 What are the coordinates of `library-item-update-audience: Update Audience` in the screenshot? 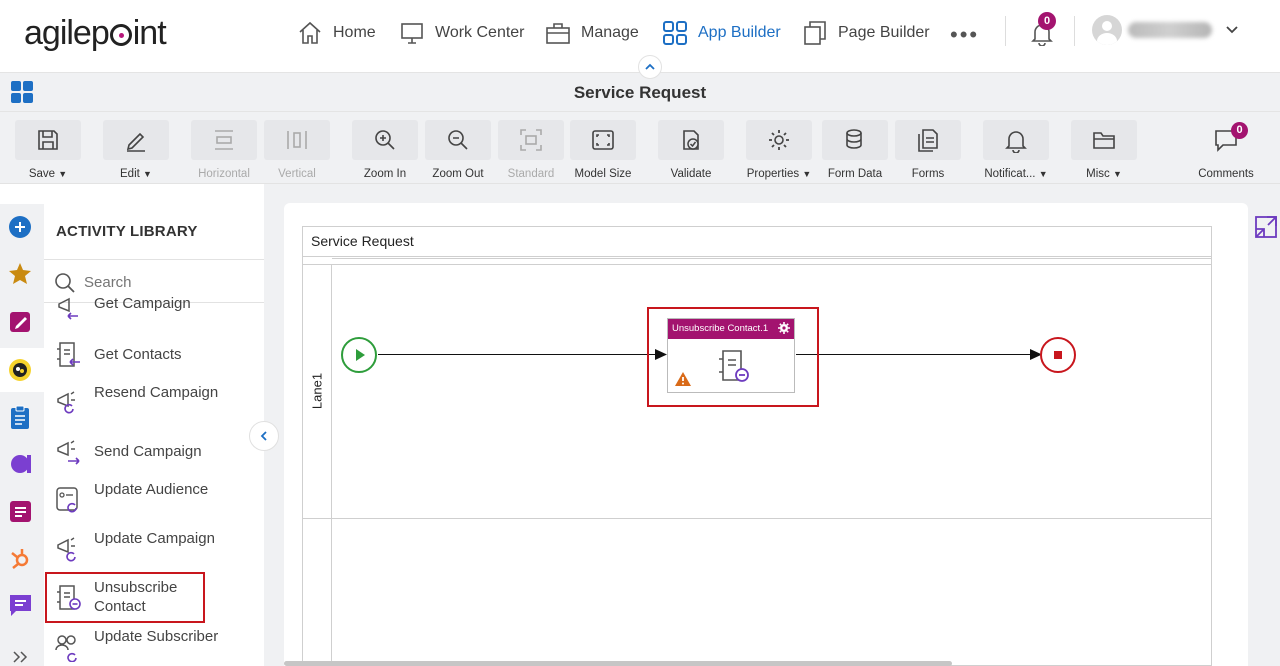 It's located at (154, 500).